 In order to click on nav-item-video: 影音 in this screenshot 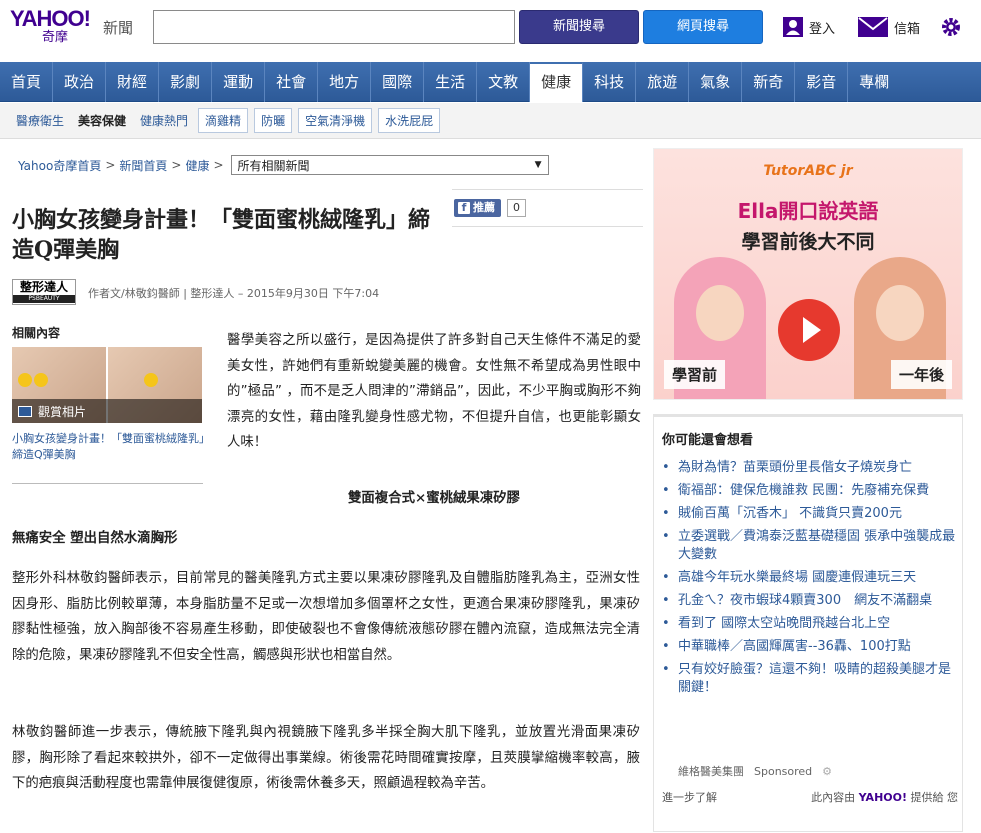, I will do `click(822, 82)`.